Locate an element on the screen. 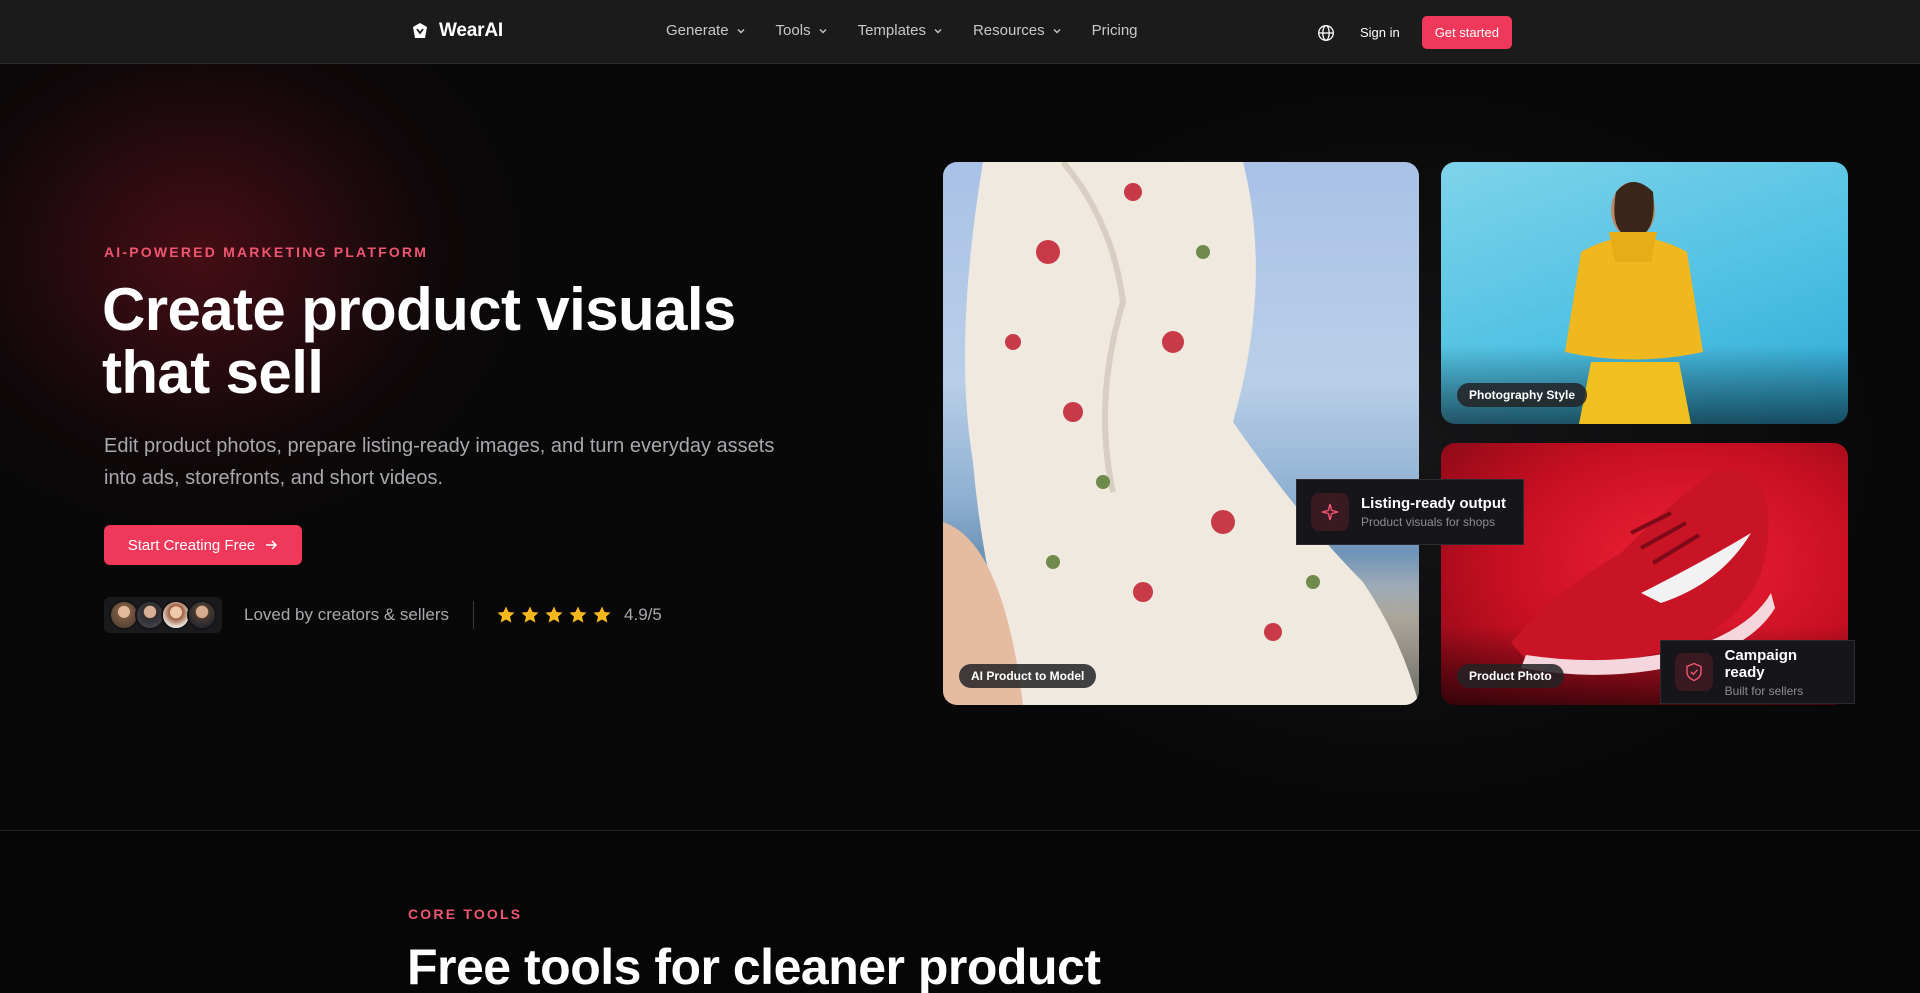  nav-actions: Sign in Get started is located at coordinates (1414, 32).